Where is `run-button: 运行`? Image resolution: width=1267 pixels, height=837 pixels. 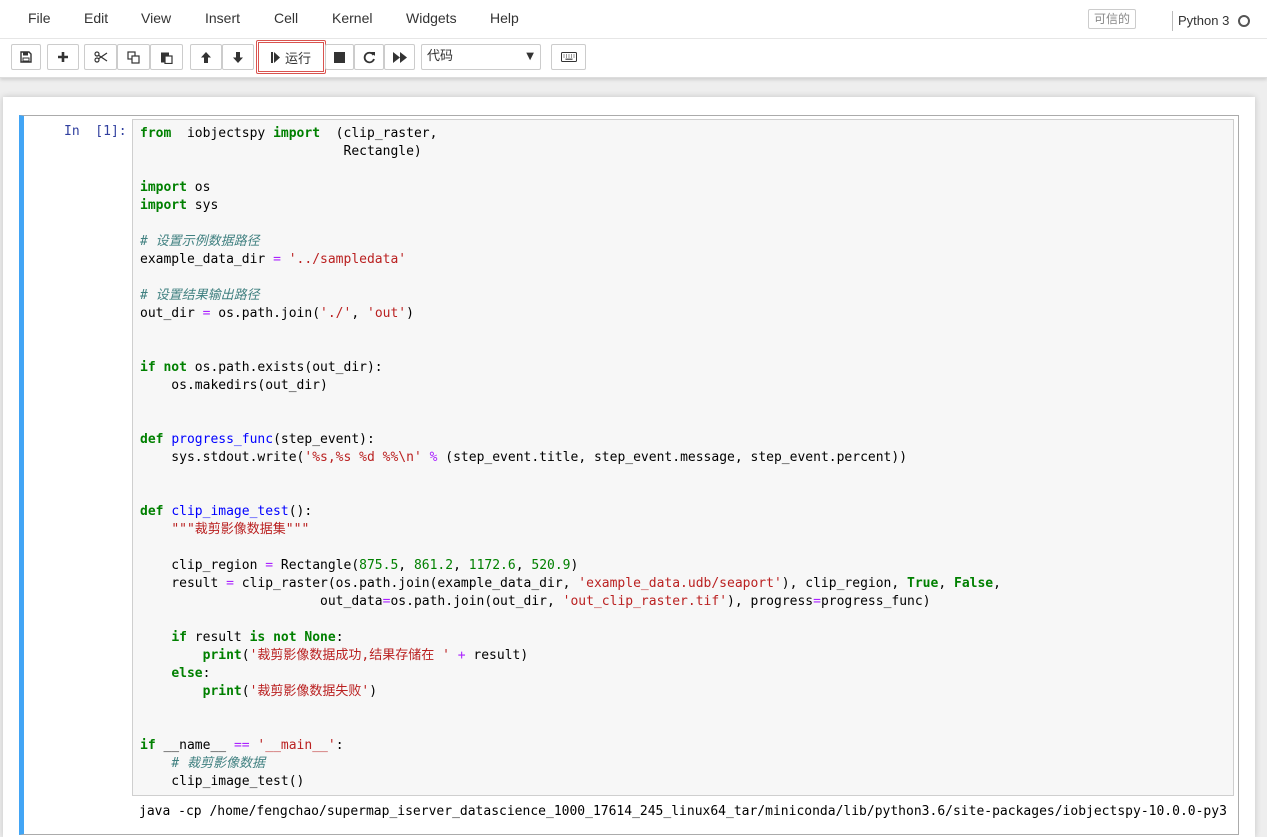
run-button: 运行 is located at coordinates (291, 57).